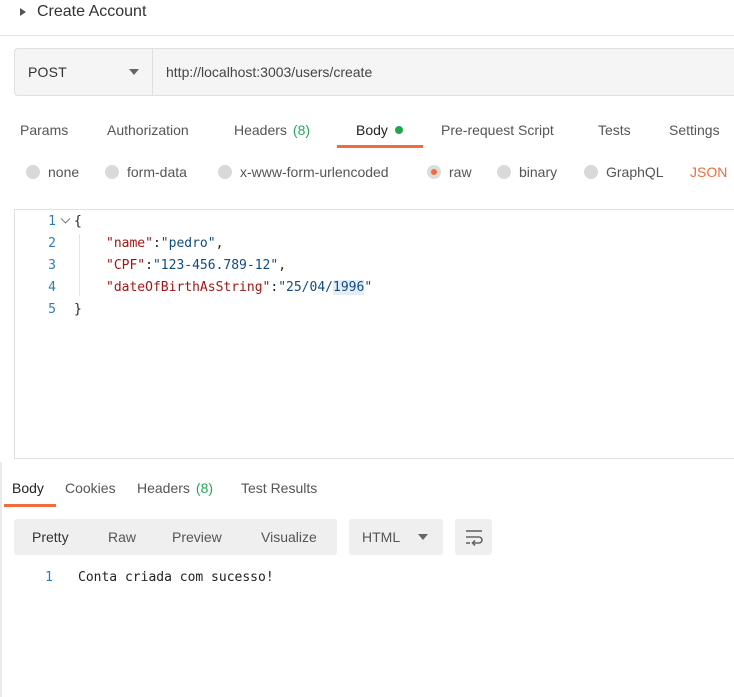  I want to click on tab-label: Tests, so click(614, 130).